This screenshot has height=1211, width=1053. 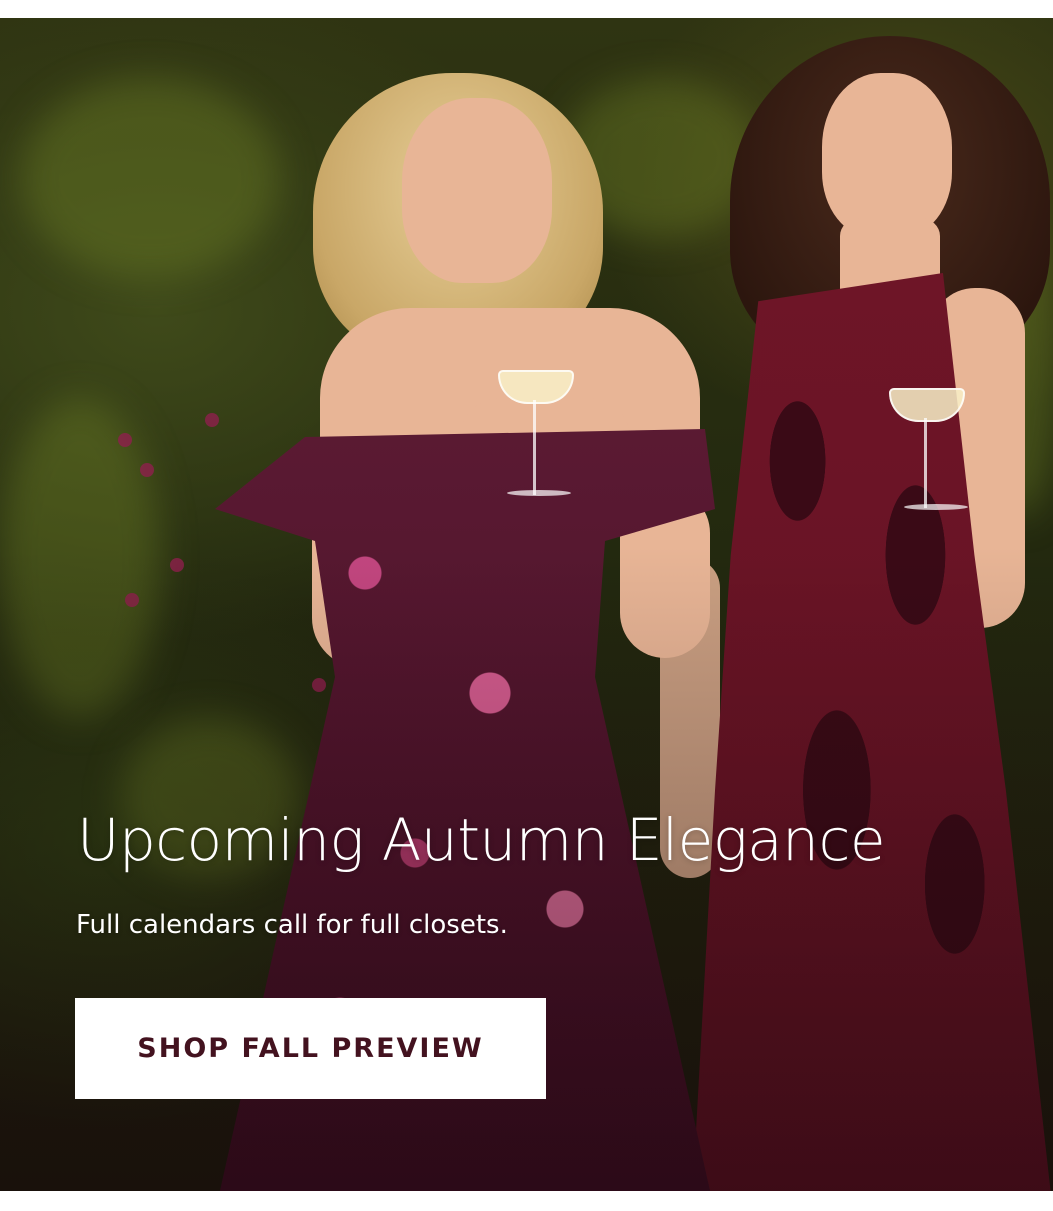 What do you see at coordinates (310, 1048) in the screenshot?
I see `shop-fall-preview-button: SHOP FALL PREVIEW` at bounding box center [310, 1048].